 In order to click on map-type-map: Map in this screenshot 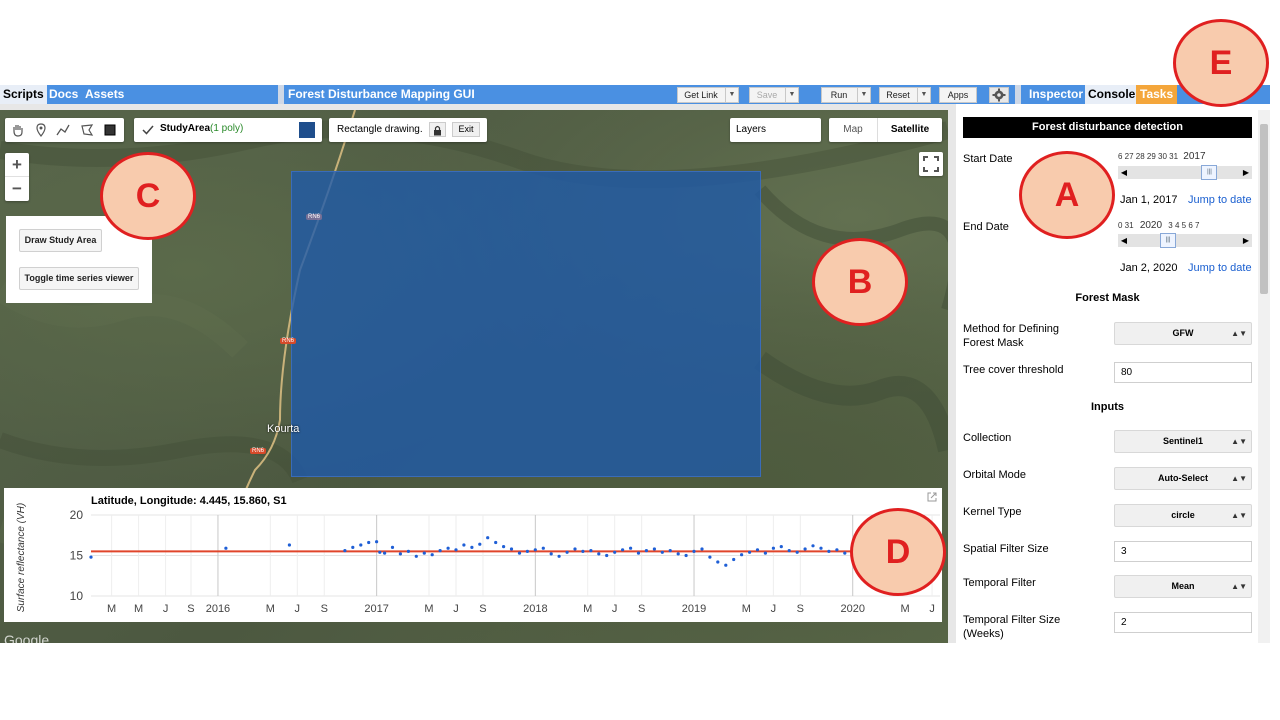, I will do `click(853, 130)`.